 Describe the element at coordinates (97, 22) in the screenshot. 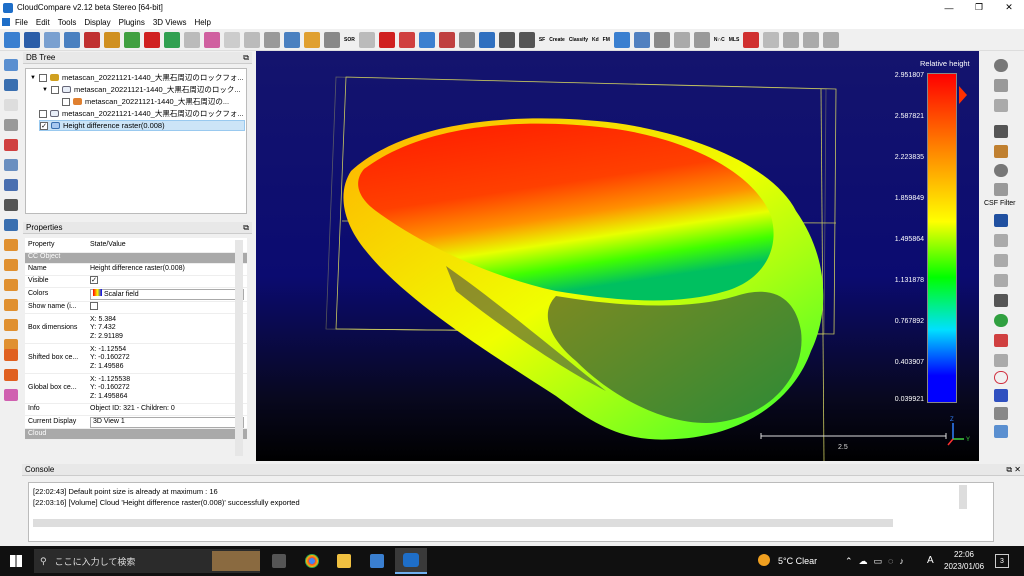

I see `menu-display: Display` at that location.